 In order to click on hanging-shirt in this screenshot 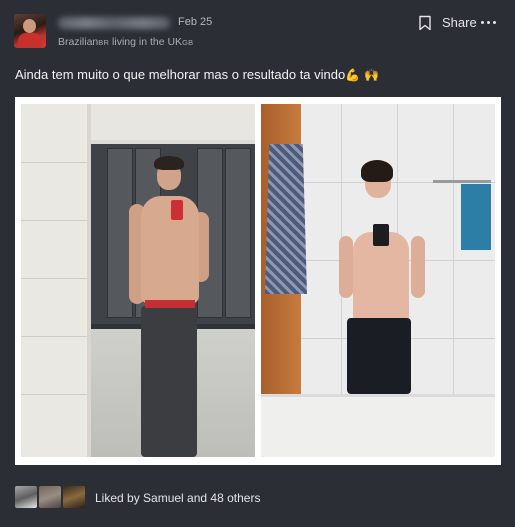, I will do `click(286, 219)`.